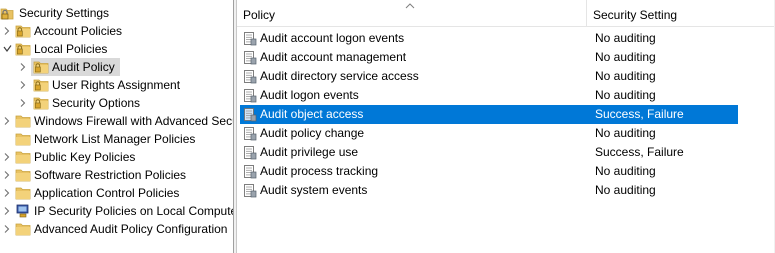 The height and width of the screenshot is (253, 775). Describe the element at coordinates (96, 103) in the screenshot. I see `tree-node-label: Security Options` at that location.